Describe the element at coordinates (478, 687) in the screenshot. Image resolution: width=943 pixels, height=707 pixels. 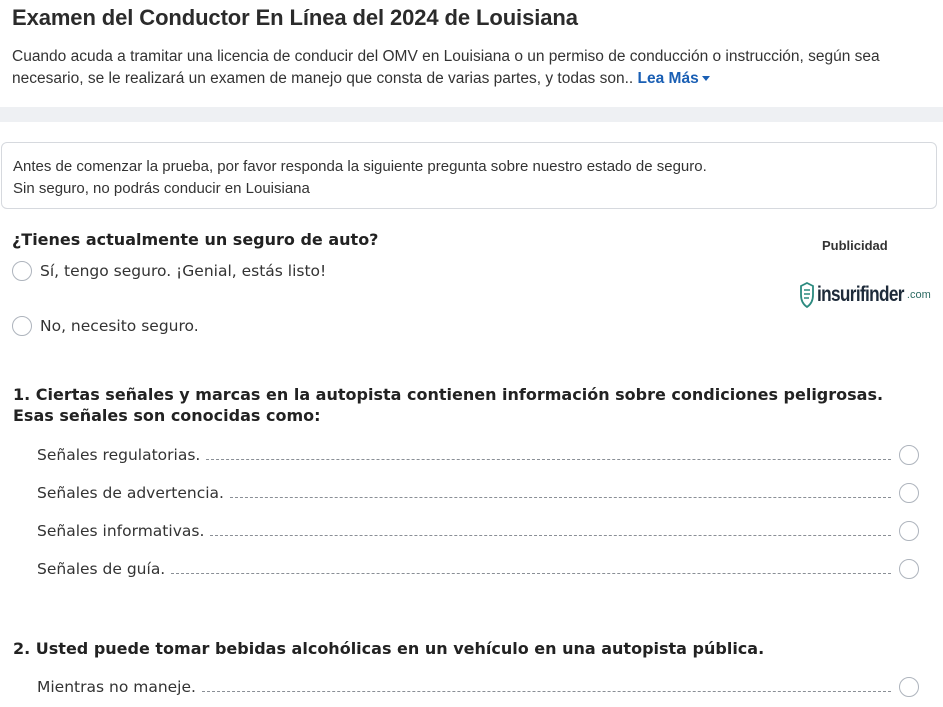
I see `answer-option: Mientras no maneje.` at that location.